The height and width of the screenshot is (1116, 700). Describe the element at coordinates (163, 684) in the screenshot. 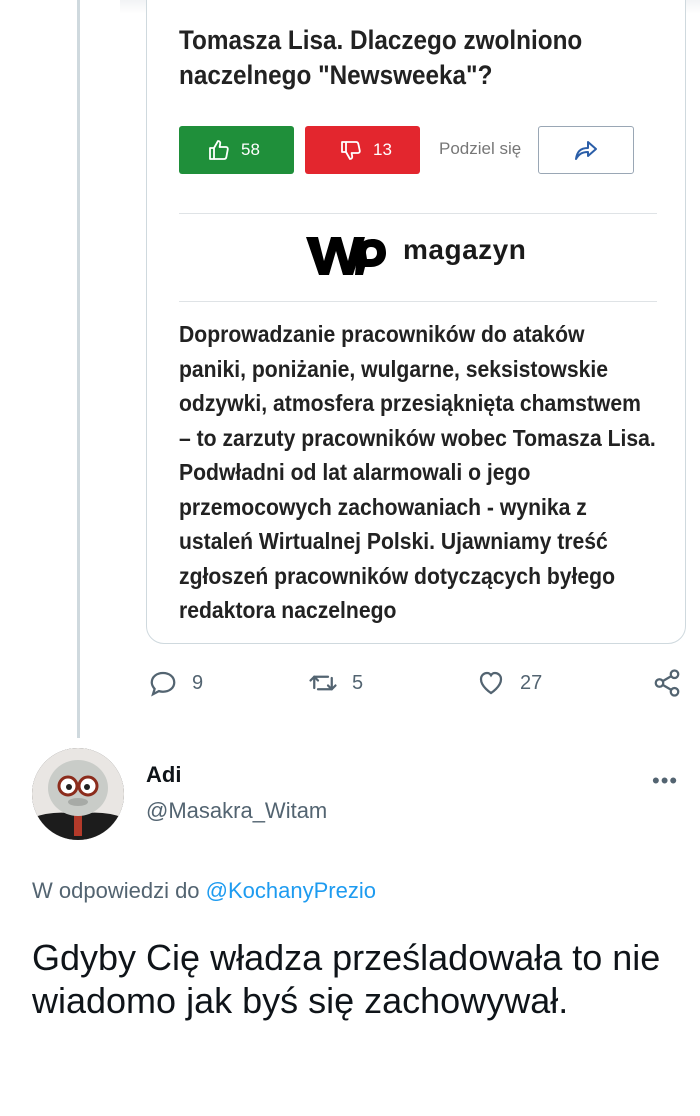

I see `reply-icon` at that location.